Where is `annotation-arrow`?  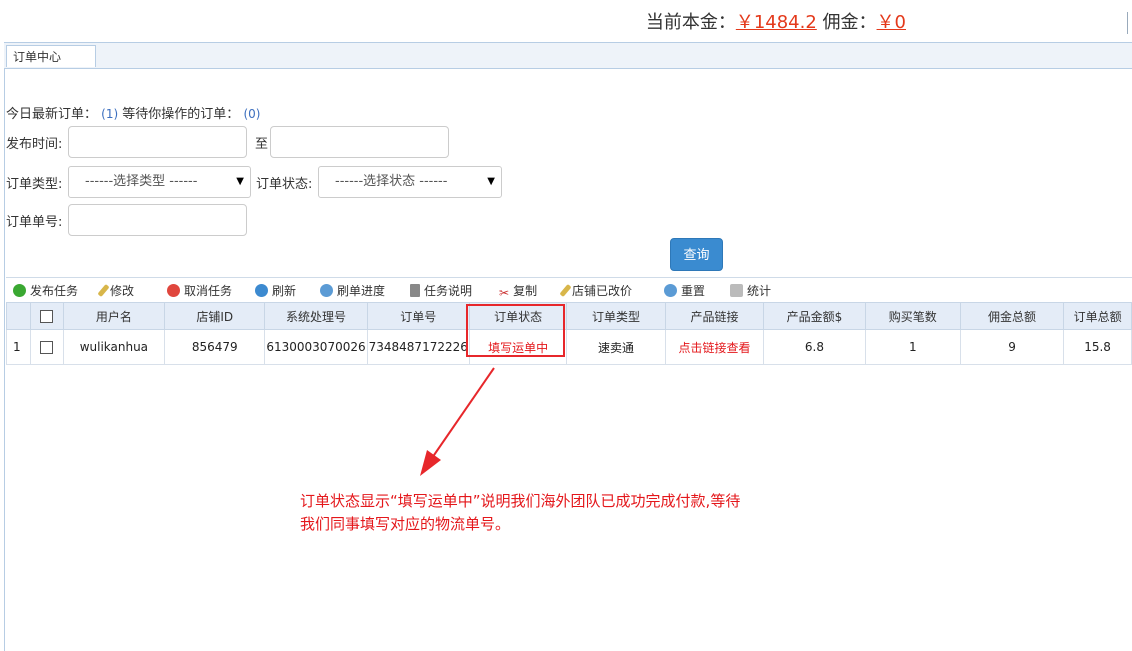 annotation-arrow is located at coordinates (457, 421).